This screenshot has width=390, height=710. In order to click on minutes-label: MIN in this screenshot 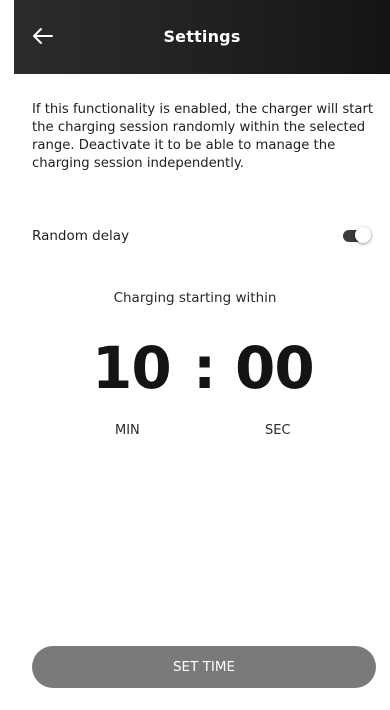, I will do `click(127, 430)`.